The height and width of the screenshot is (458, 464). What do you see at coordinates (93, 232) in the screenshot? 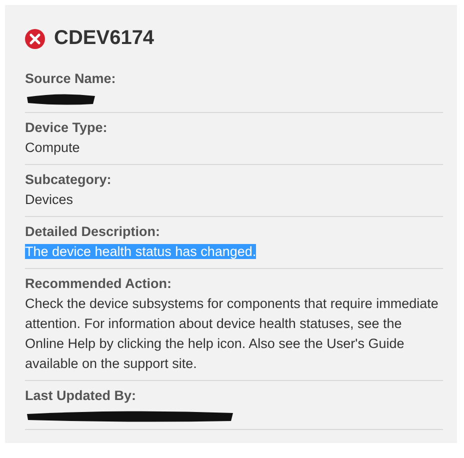
I see `field-label: Detailed Description:` at bounding box center [93, 232].